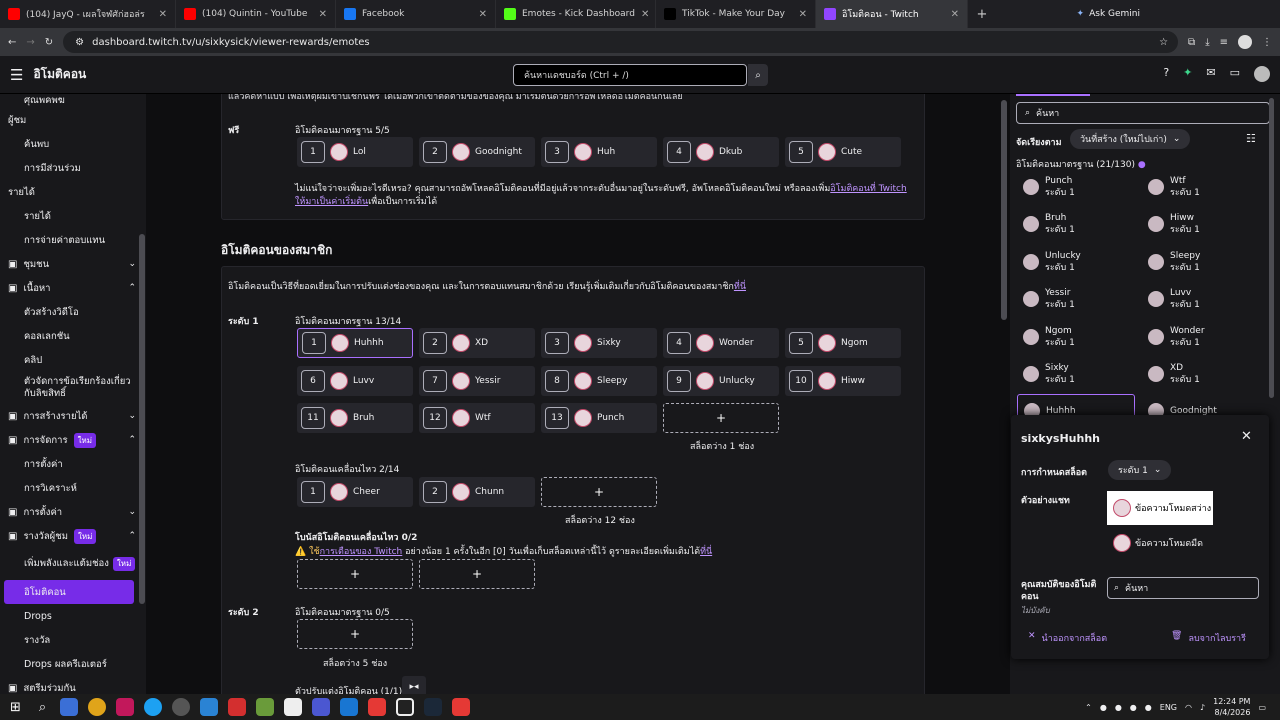 This screenshot has height=720, width=1280. Describe the element at coordinates (73, 216) in the screenshot. I see `sidebar-item-5: รายได้` at that location.